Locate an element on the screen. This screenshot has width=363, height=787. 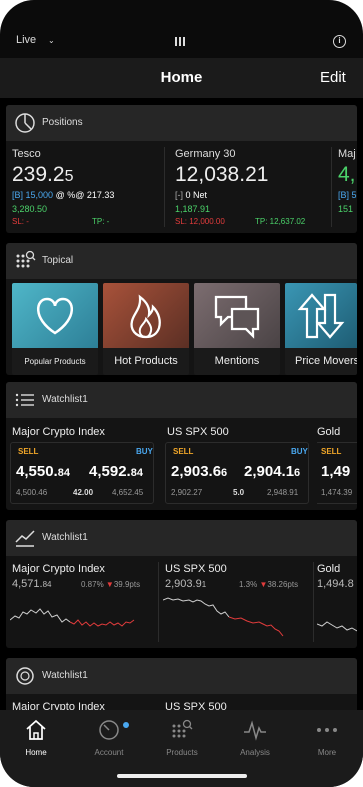
instrument-change: 0.87% ▼39.9pts is located at coordinates (111, 584).